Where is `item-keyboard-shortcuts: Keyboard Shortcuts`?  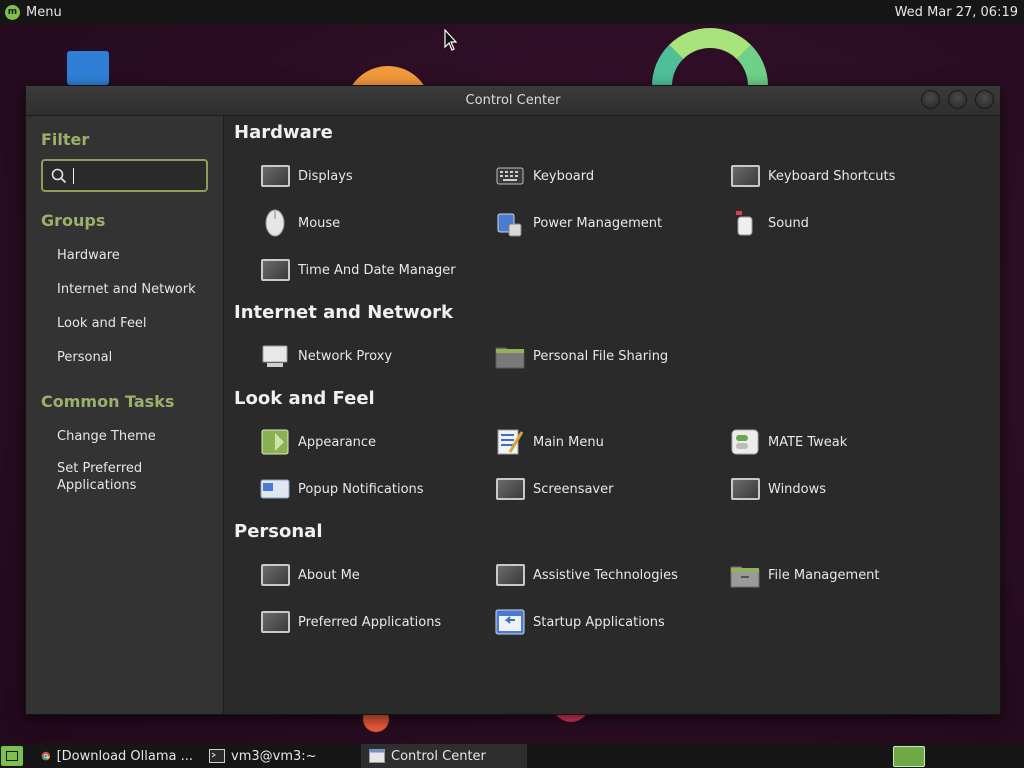
item-keyboard-shortcuts: Keyboard Shortcuts is located at coordinates (812, 176).